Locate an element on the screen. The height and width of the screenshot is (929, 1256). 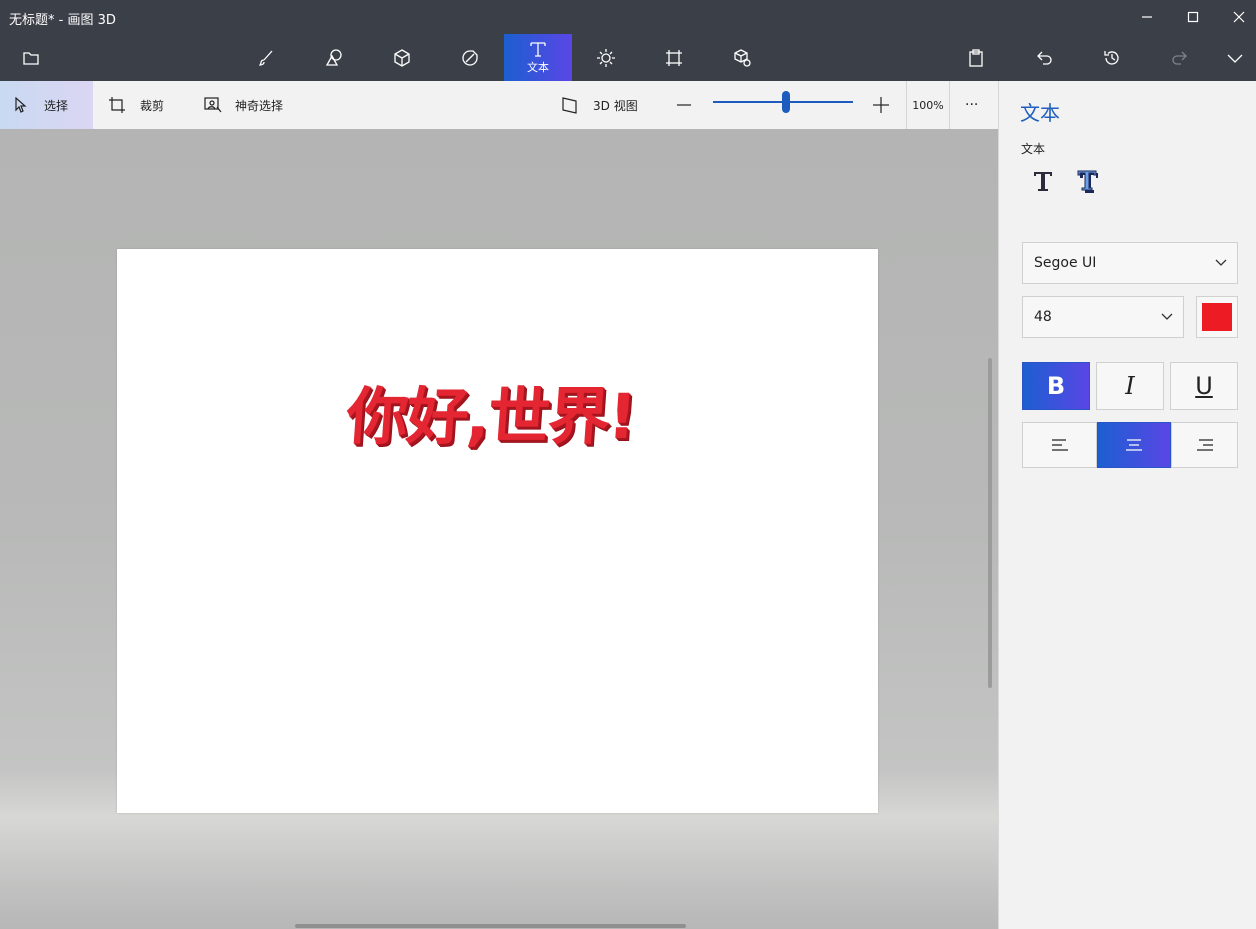
maximize-button is located at coordinates (1193, 17).